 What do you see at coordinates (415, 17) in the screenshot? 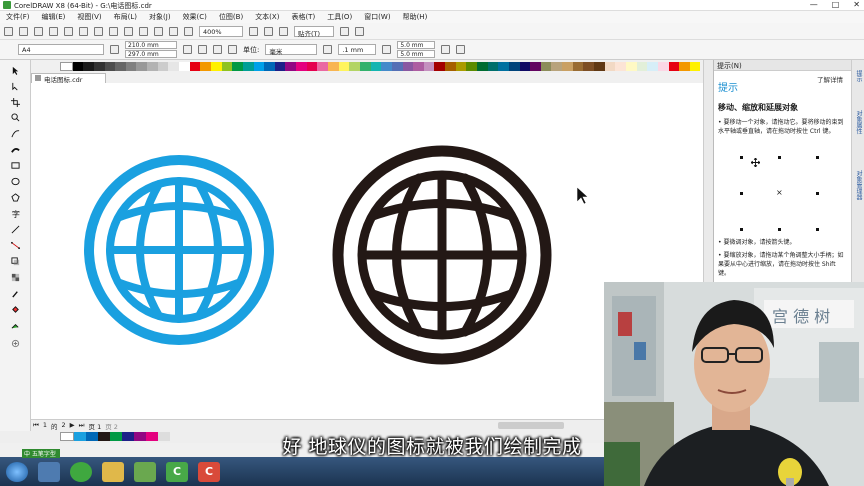
I see `menu-help: 帮助(H)` at bounding box center [415, 17].